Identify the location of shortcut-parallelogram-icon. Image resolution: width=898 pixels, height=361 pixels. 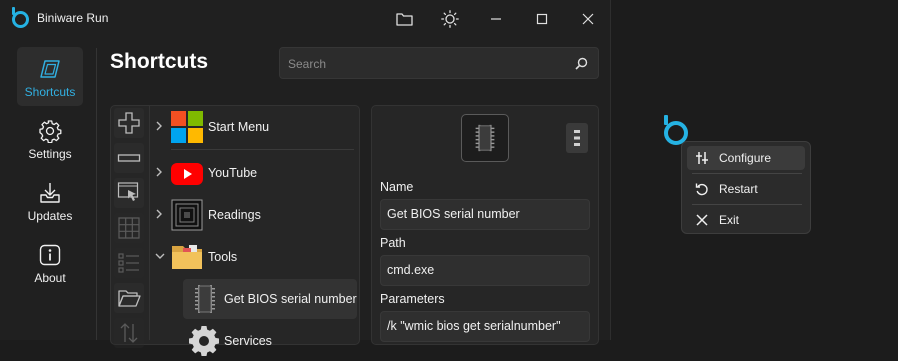
(50, 69).